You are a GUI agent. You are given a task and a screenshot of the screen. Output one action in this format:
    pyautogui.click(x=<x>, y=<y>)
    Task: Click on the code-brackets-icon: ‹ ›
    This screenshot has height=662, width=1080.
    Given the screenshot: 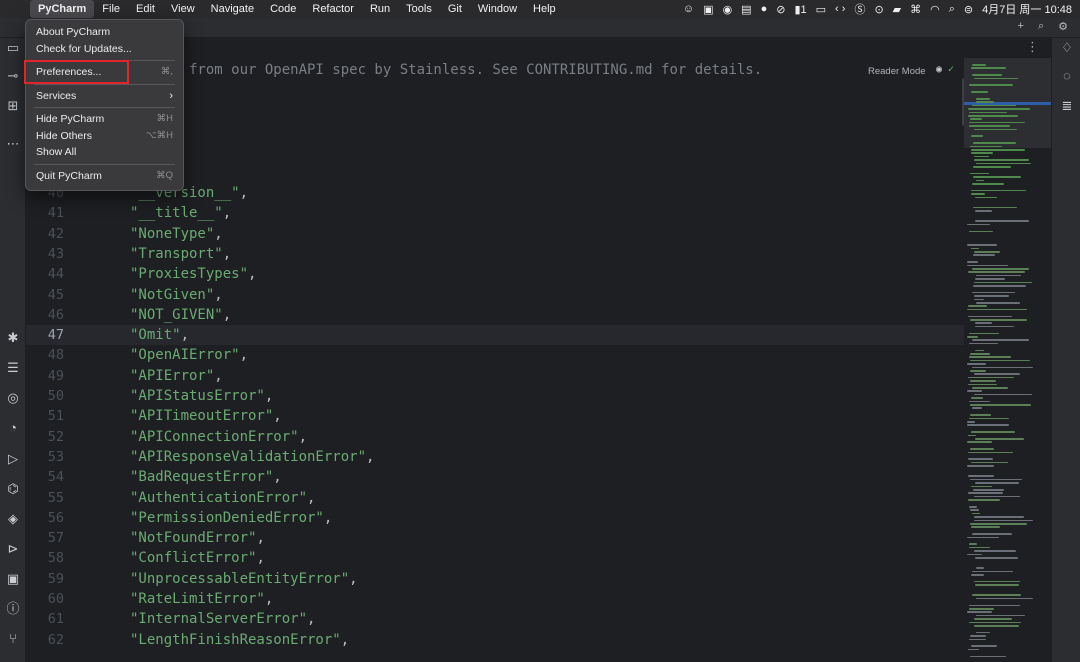 What is the action you would take?
    pyautogui.click(x=840, y=9)
    